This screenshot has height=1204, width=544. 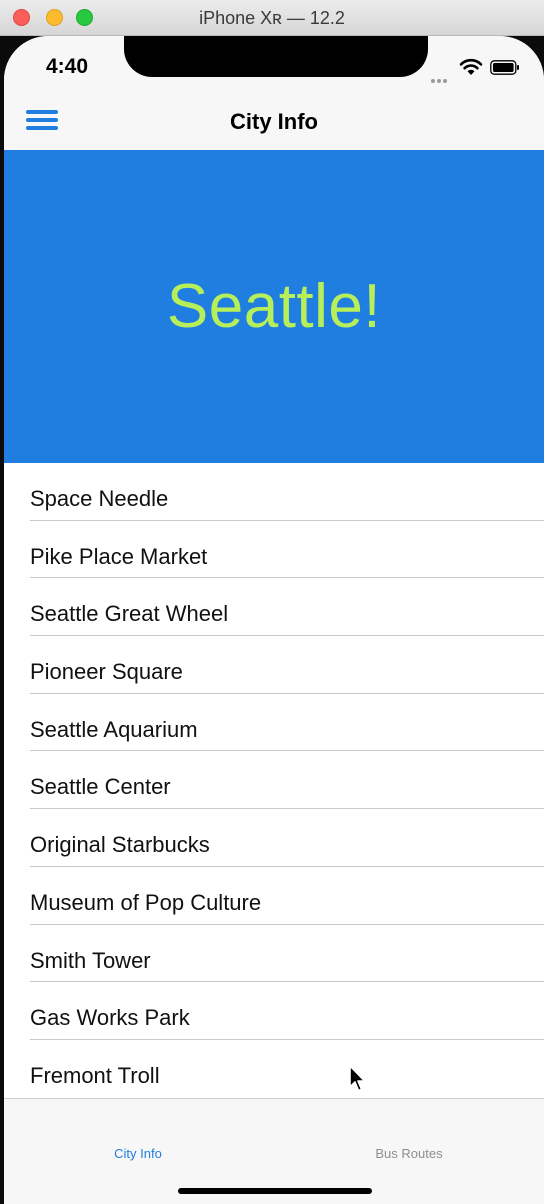 I want to click on list-item: Smith Tower, so click(x=274, y=954).